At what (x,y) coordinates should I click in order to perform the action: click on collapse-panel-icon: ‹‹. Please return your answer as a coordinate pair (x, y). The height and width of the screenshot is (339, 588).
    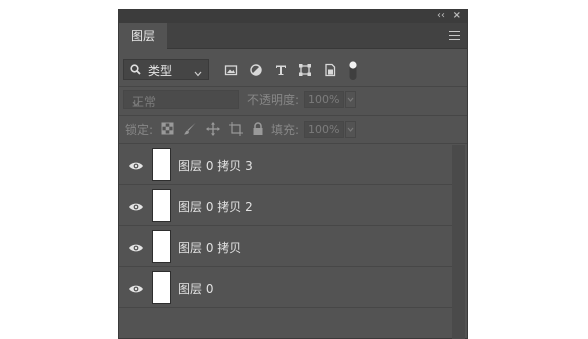
    Looking at the image, I should click on (441, 16).